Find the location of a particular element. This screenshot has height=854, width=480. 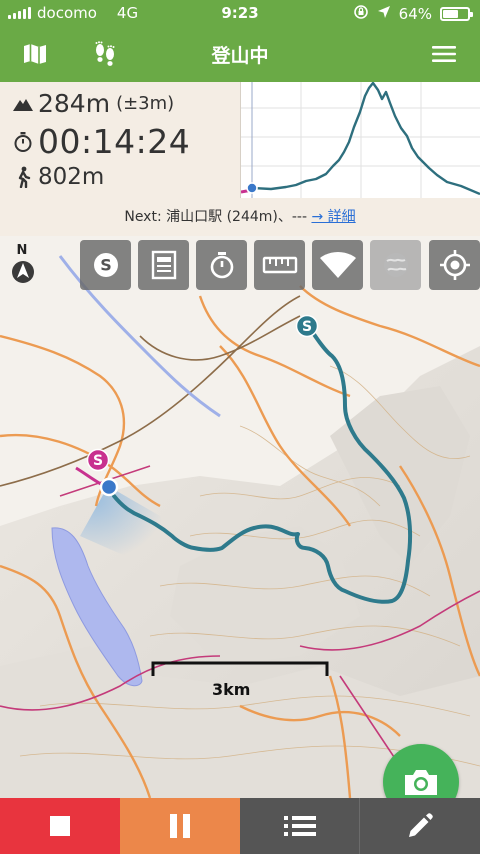

distance-stat: 802m is located at coordinates (58, 177).